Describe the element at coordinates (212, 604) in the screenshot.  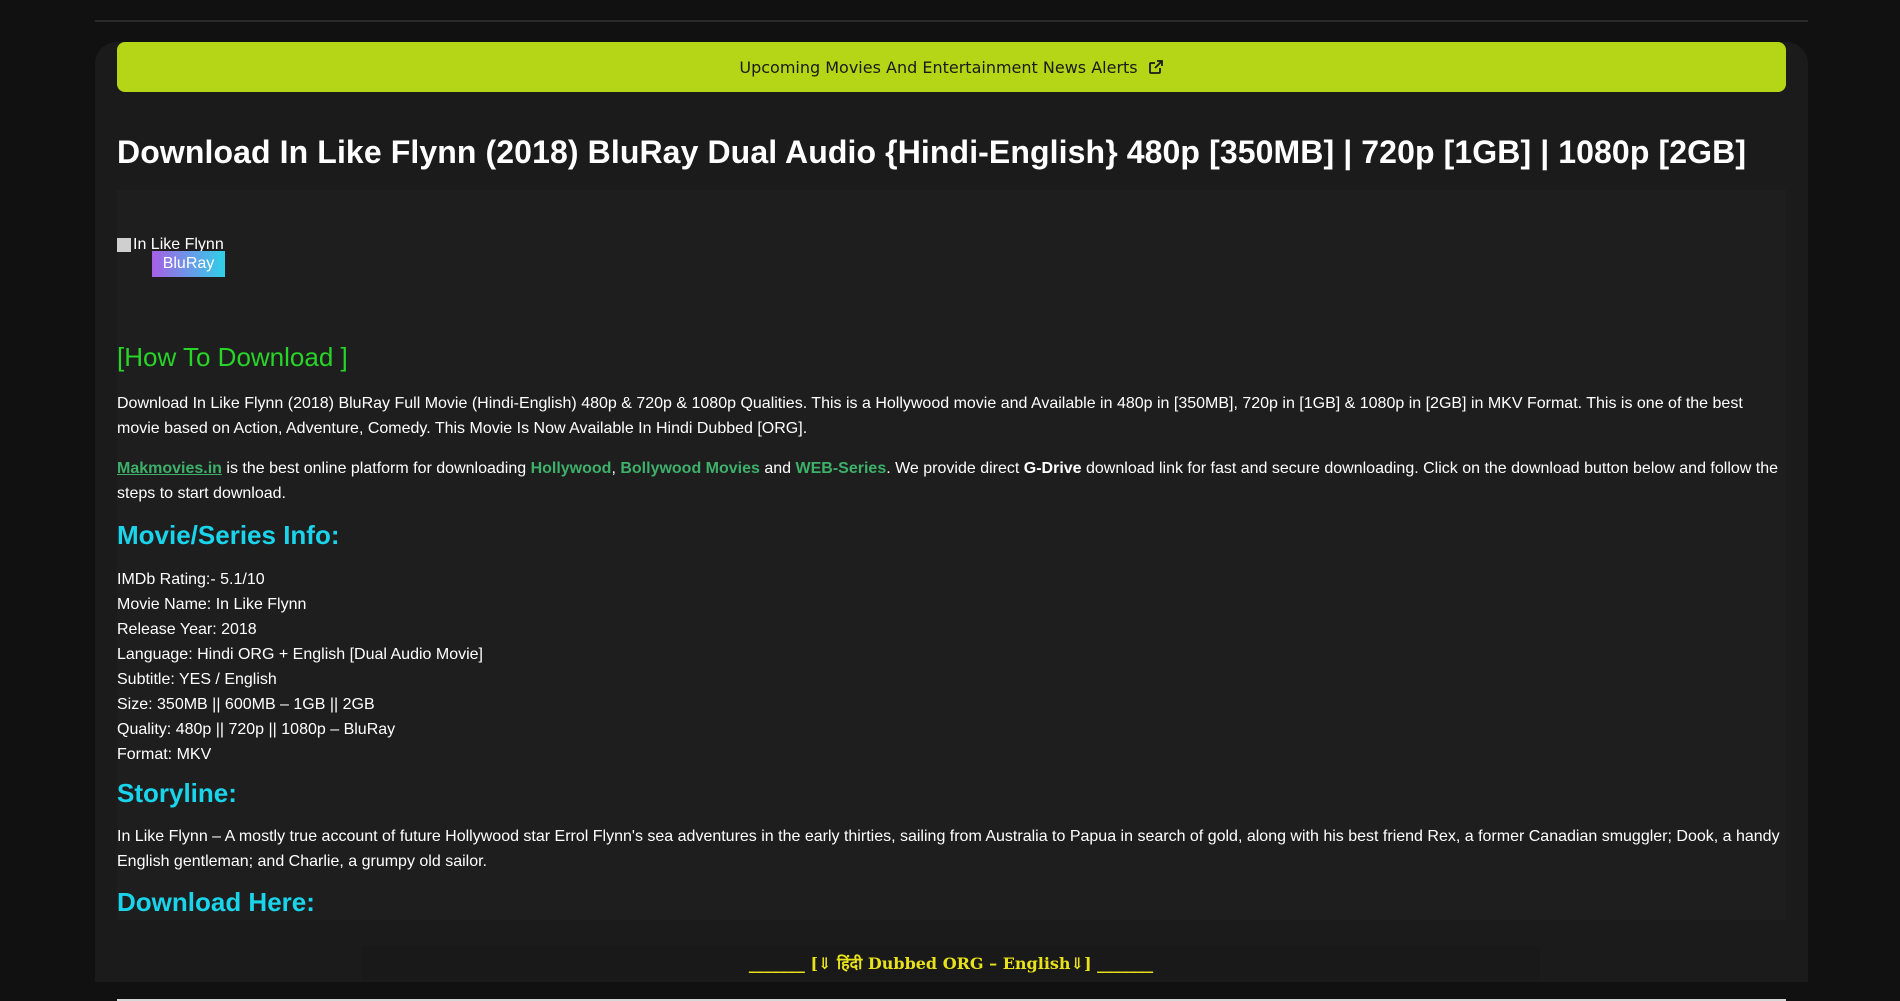
I see `info-movie-name: Movie Name: In Like Flynn` at that location.